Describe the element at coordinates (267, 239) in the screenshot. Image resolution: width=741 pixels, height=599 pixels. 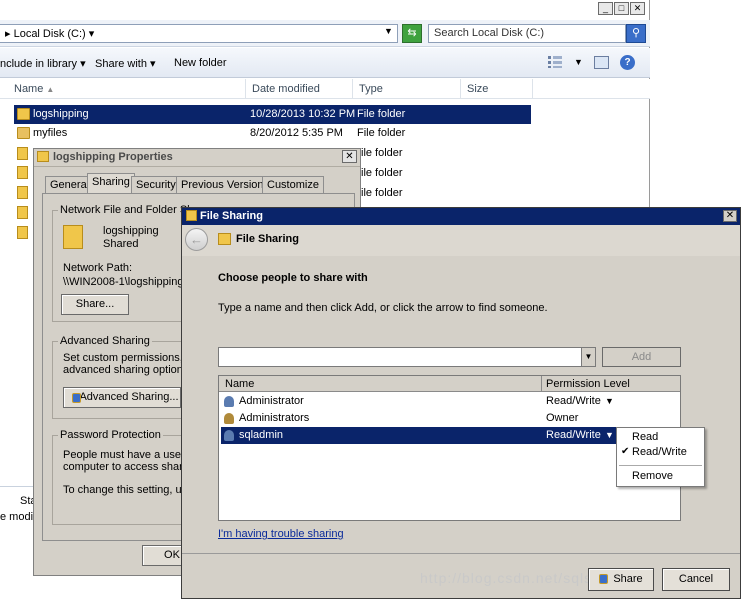
I see `wizard-title: File Sharing` at that location.